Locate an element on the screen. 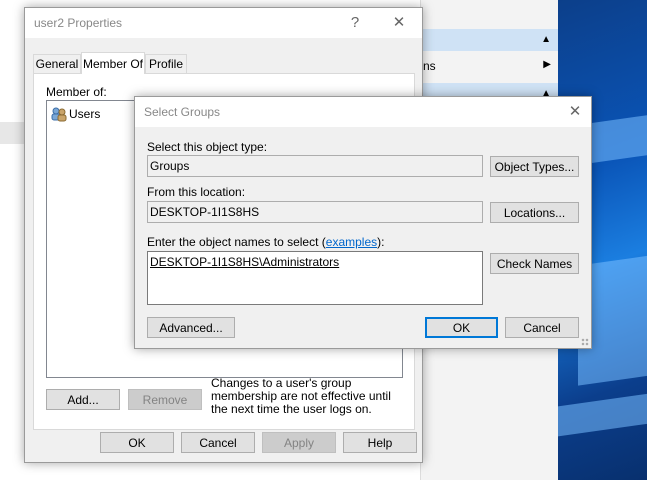 The width and height of the screenshot is (647, 480). background-menu-row: ns ▶ is located at coordinates (490, 66).